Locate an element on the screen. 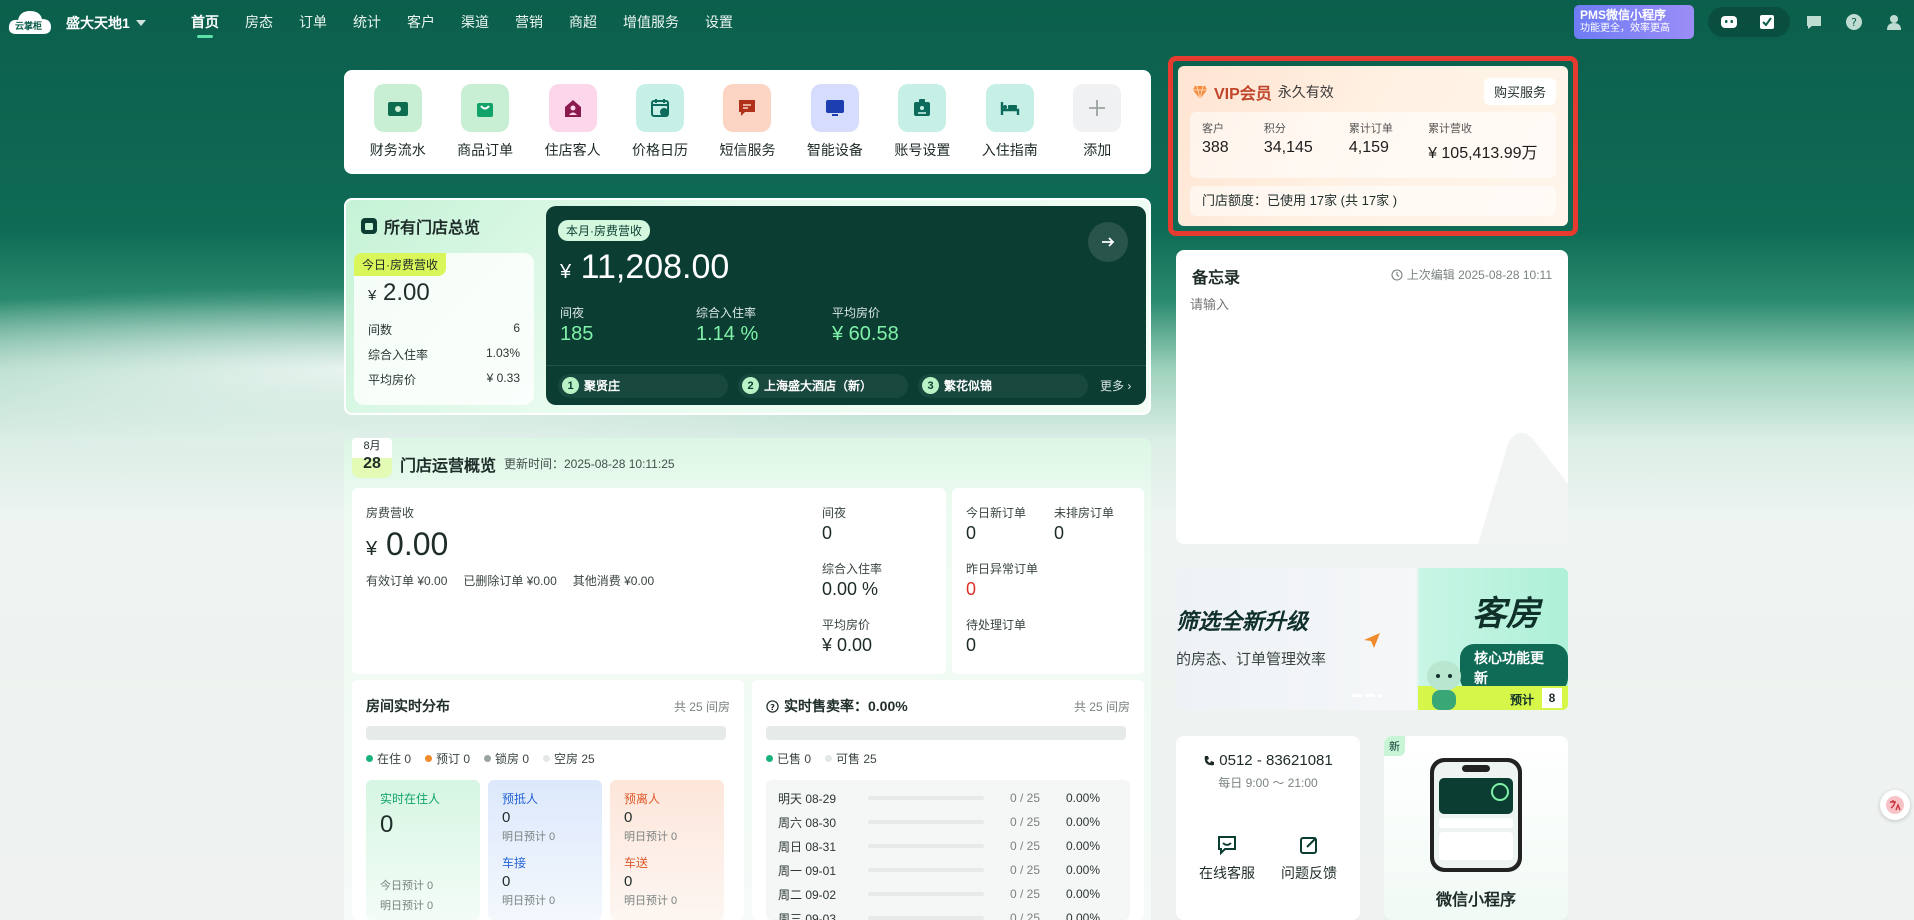 This screenshot has height=920, width=1914. edit-icon is located at coordinates (1308, 845).